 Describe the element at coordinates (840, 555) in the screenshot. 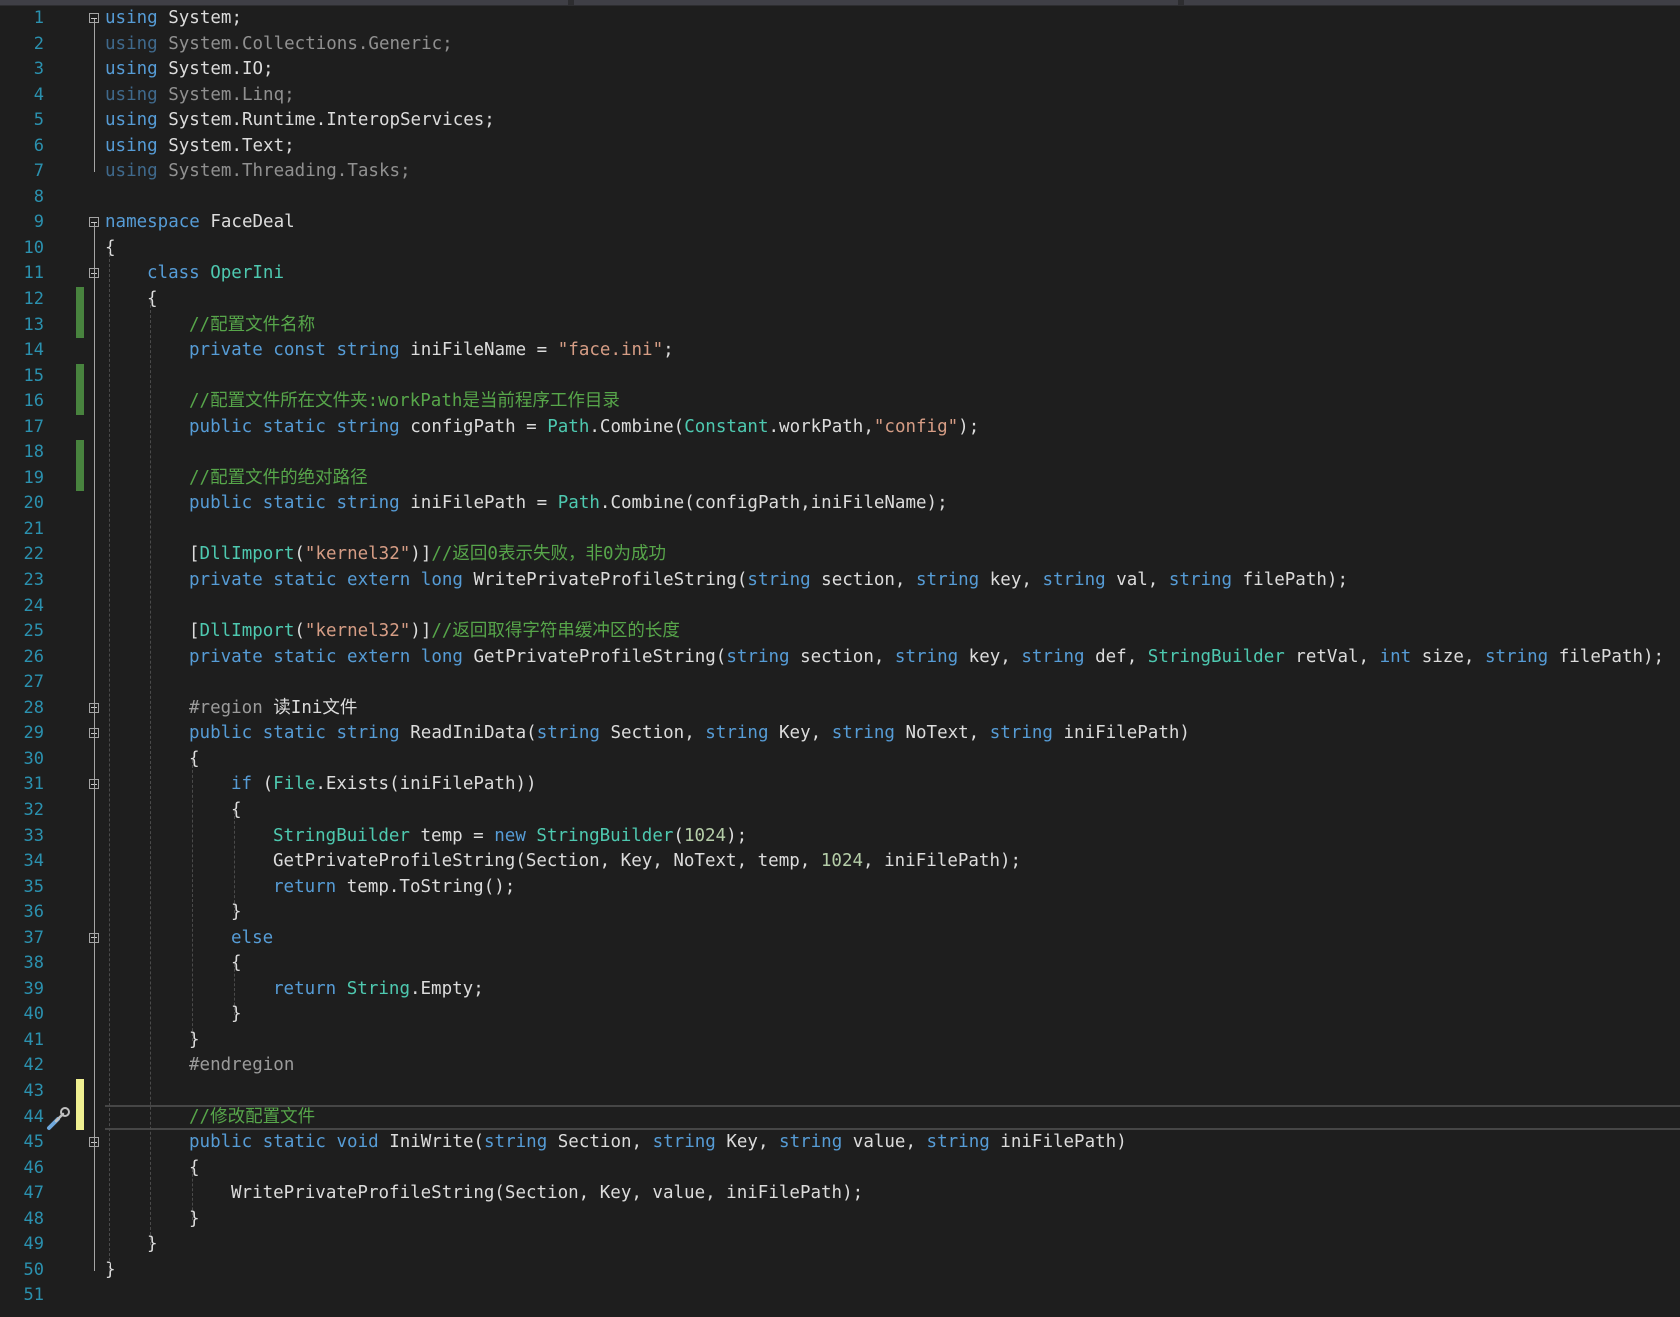

I see `code-line: 22 [DllImport("kernel32")]//返回0表示失败，非0为成功` at that location.